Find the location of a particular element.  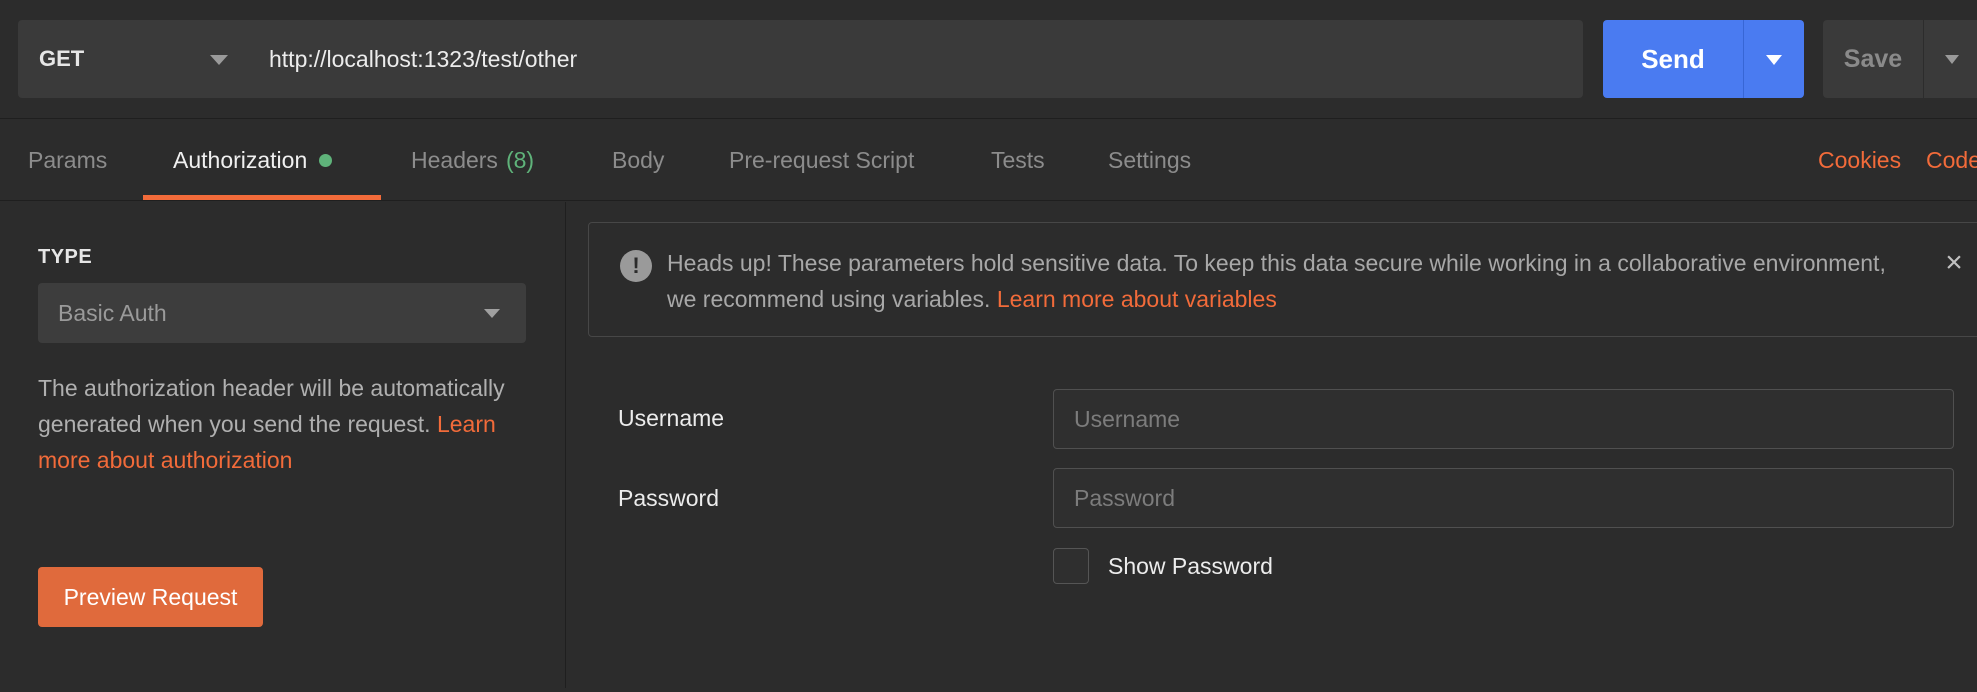

password-label: Password is located at coordinates (668, 498).